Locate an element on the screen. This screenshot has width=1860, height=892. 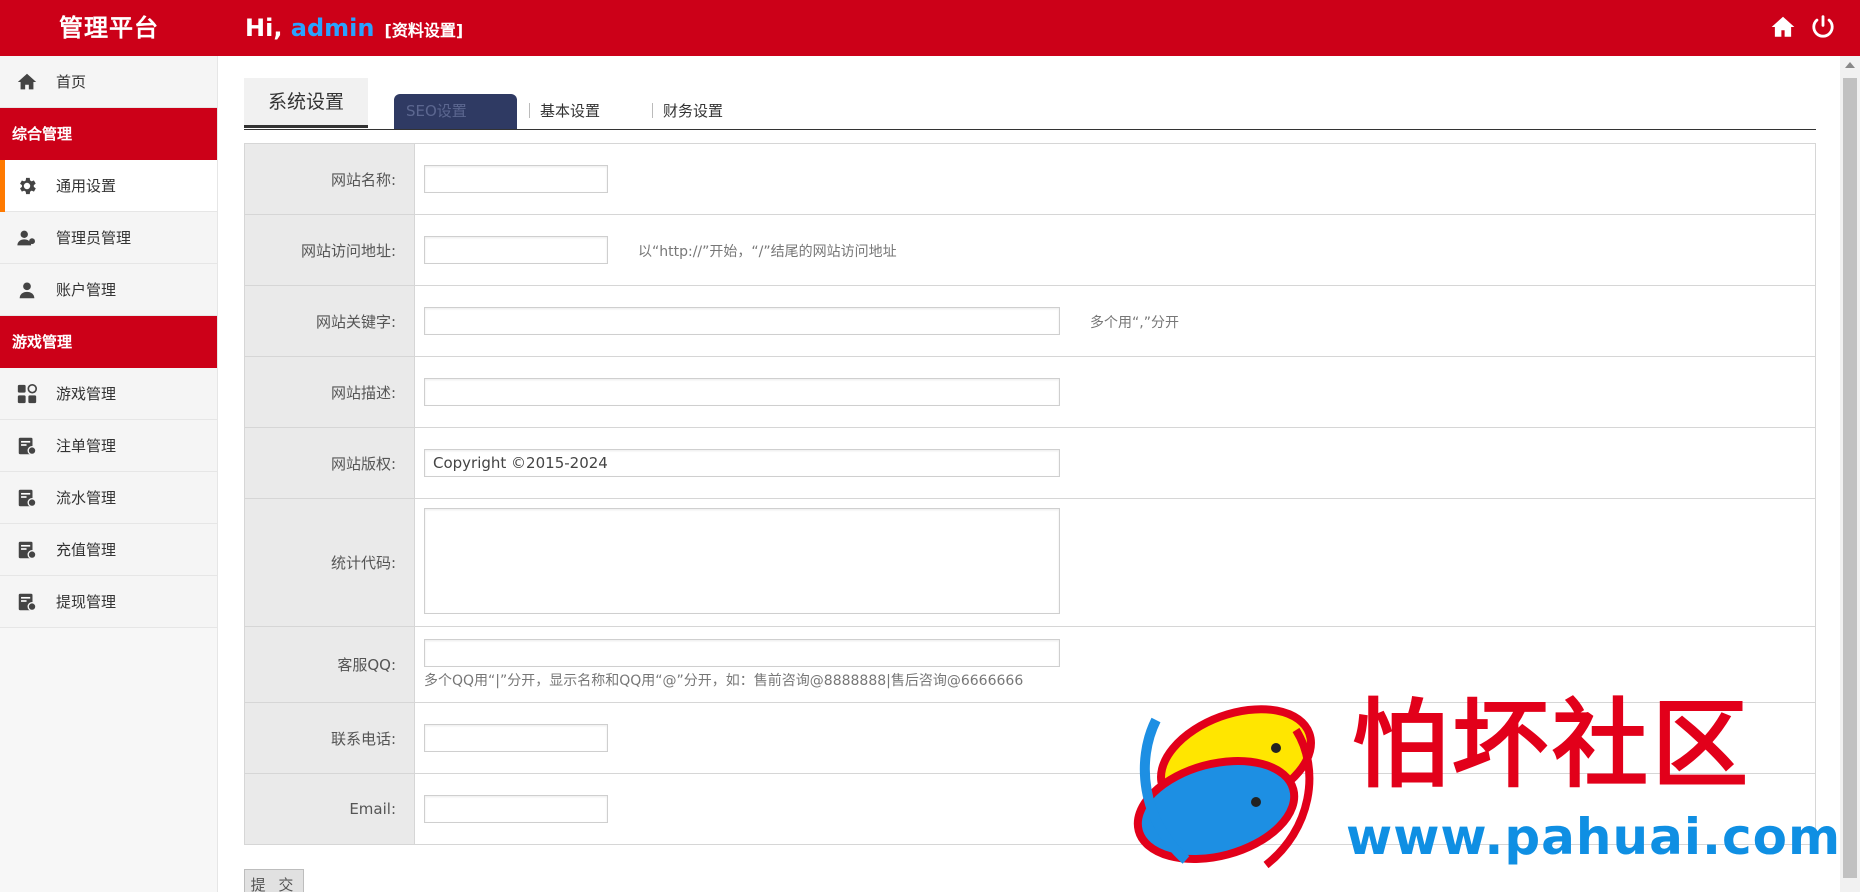
sidebar-item-label: 流水管理 is located at coordinates (86, 498).